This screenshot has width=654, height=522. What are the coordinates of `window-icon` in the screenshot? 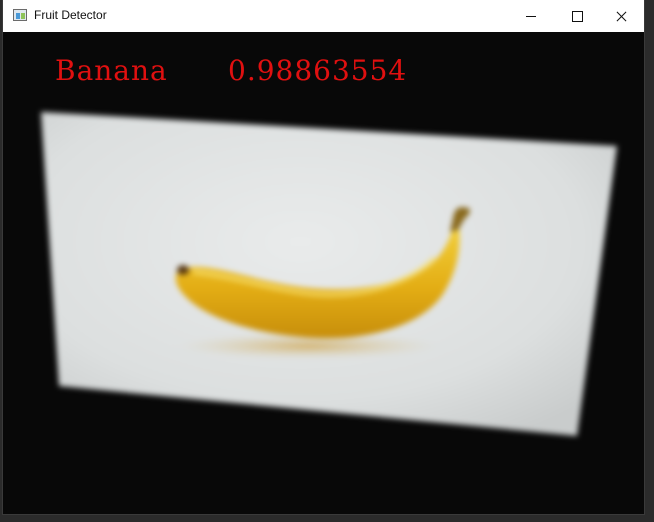 It's located at (20, 15).